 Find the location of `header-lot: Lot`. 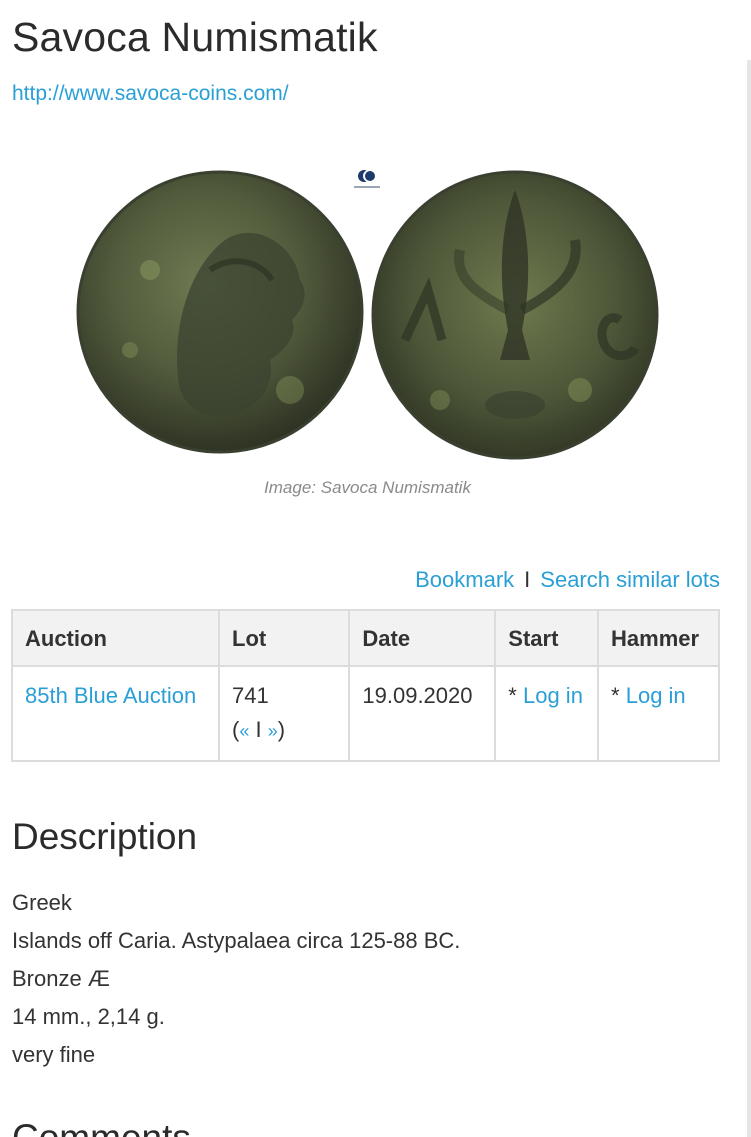

header-lot: Lot is located at coordinates (284, 638).